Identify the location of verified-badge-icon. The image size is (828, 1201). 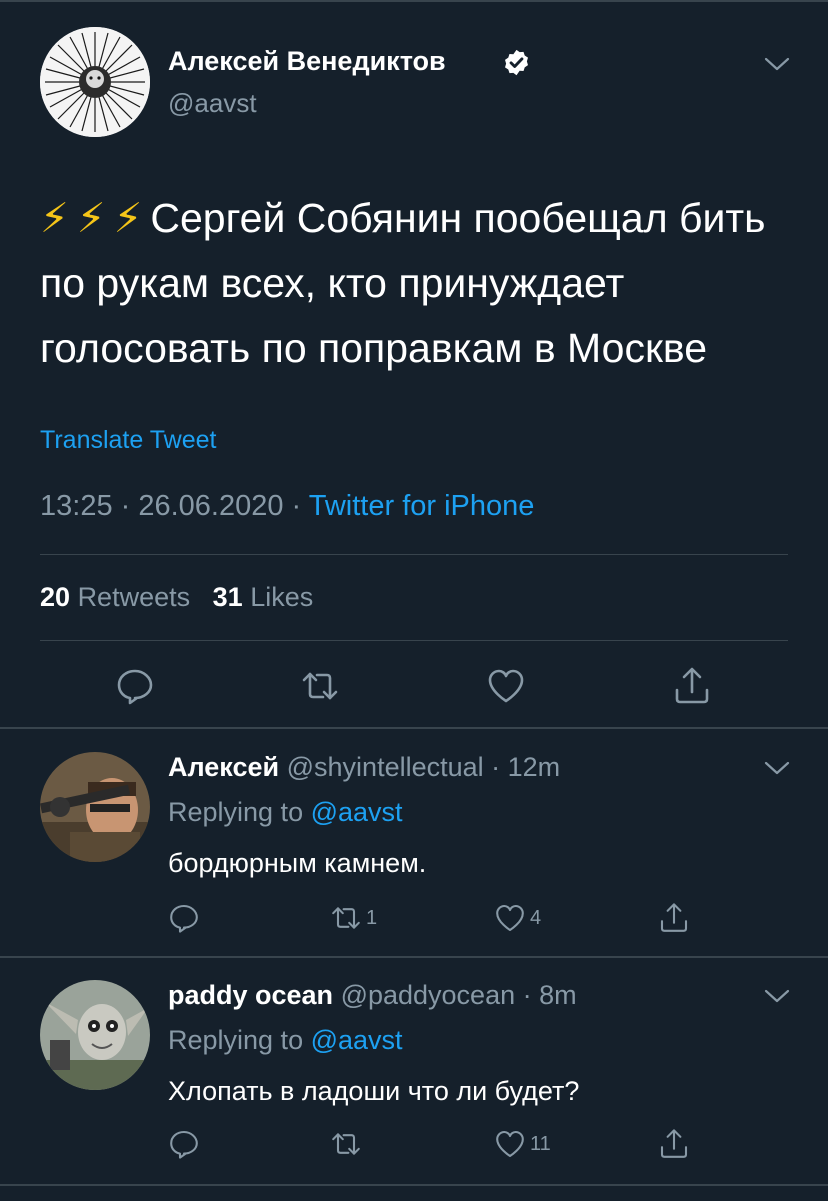
(516, 62).